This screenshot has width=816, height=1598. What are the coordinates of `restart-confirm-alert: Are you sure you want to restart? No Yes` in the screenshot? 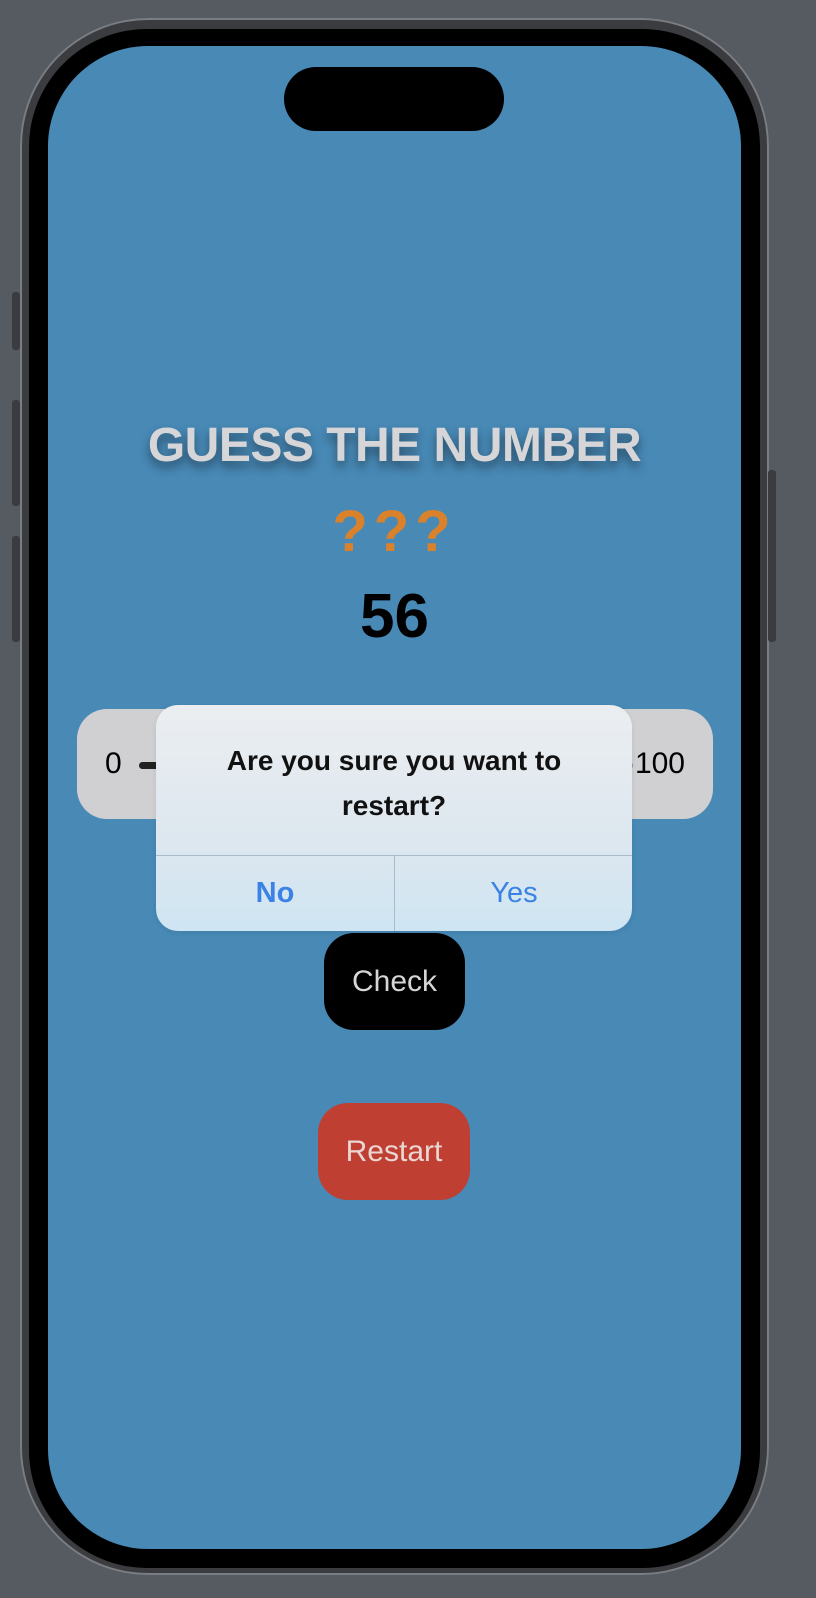 It's located at (394, 818).